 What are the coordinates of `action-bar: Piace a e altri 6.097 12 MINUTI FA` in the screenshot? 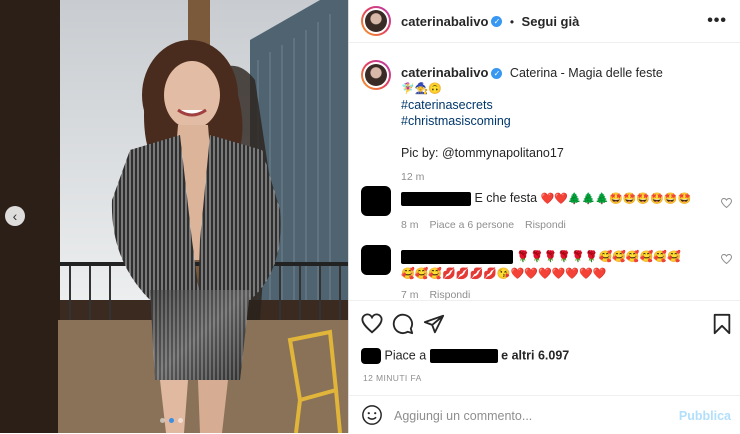 It's located at (544, 341).